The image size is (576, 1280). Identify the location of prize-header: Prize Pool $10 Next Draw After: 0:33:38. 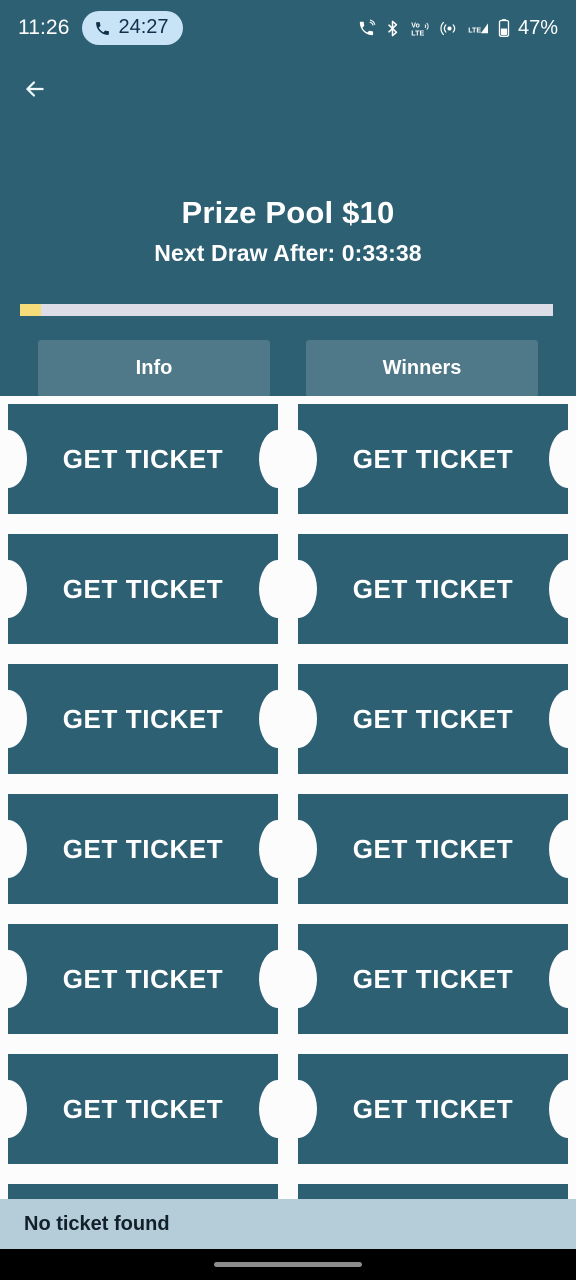
(288, 231).